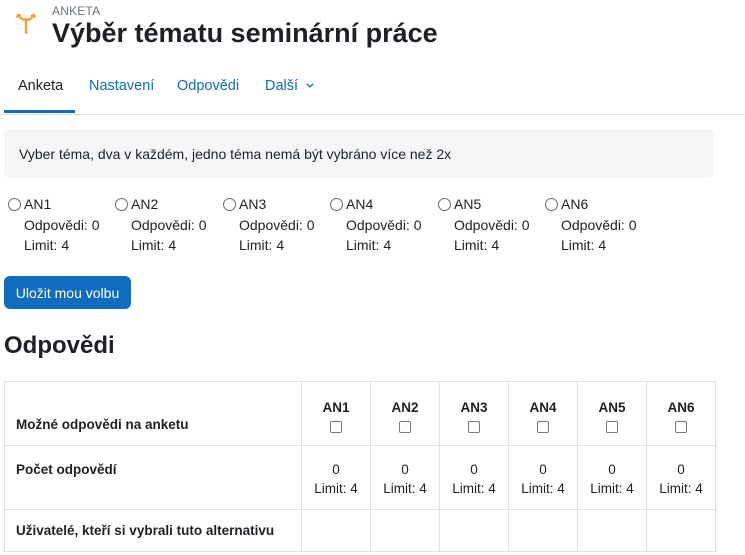 The height and width of the screenshot is (555, 745). I want to click on chevron-down-icon, so click(310, 85).